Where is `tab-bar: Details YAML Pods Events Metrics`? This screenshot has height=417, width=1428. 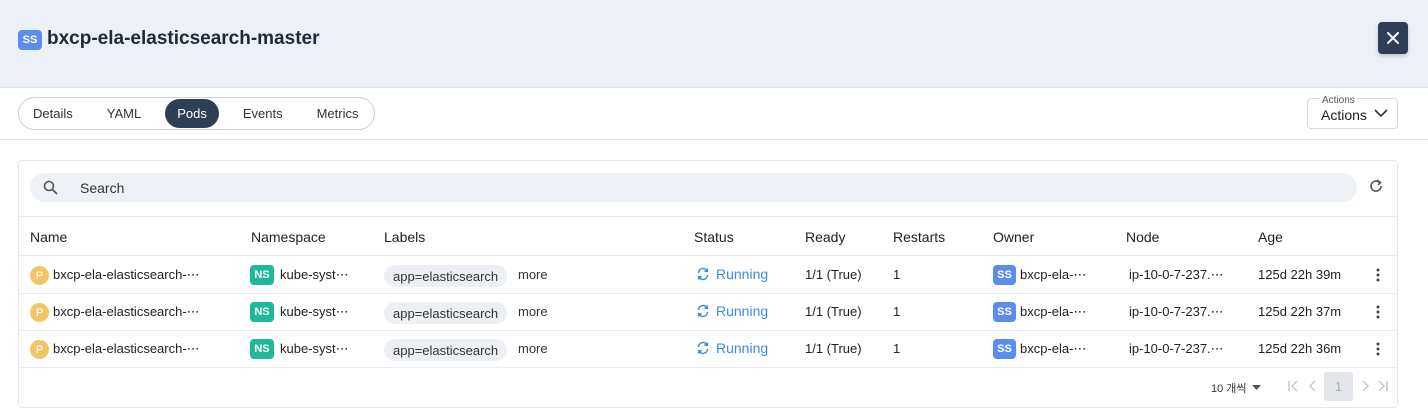
tab-bar: Details YAML Pods Events Metrics is located at coordinates (196, 113).